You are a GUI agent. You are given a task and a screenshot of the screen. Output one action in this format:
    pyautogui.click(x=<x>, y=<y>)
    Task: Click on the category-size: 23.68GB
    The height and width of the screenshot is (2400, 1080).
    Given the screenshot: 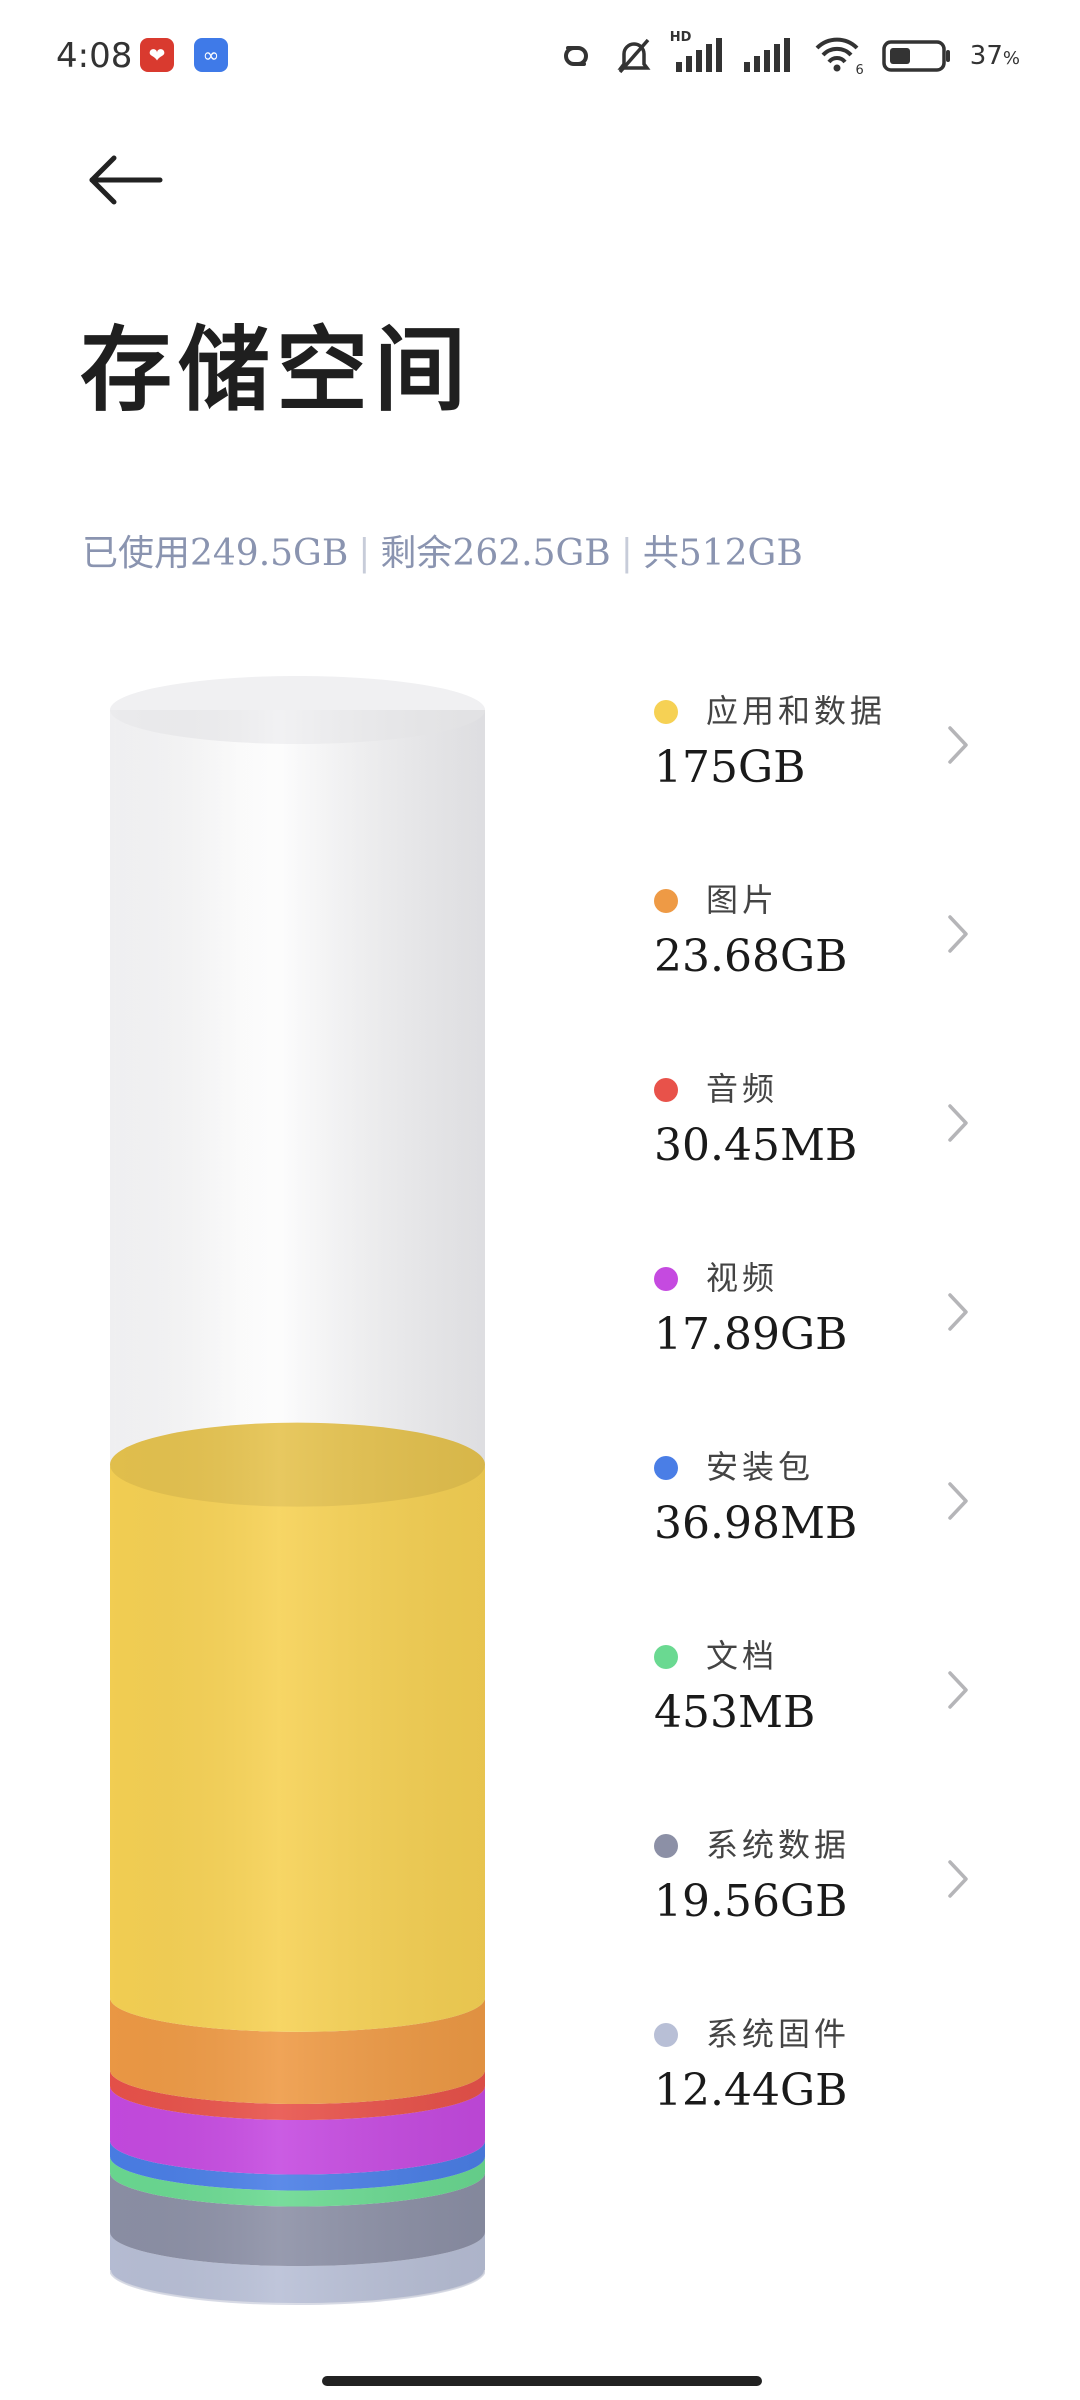 What is the action you would take?
    pyautogui.click(x=751, y=956)
    